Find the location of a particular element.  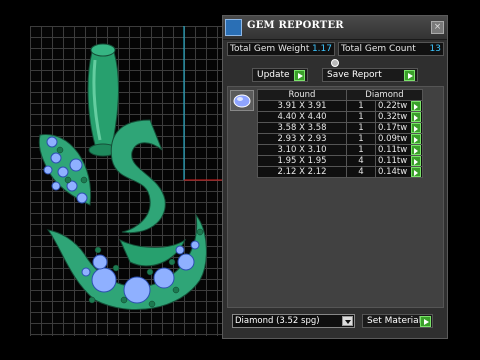

gem-size-cell-text: 2.93 X 2.93 is located at coordinates (302, 139).